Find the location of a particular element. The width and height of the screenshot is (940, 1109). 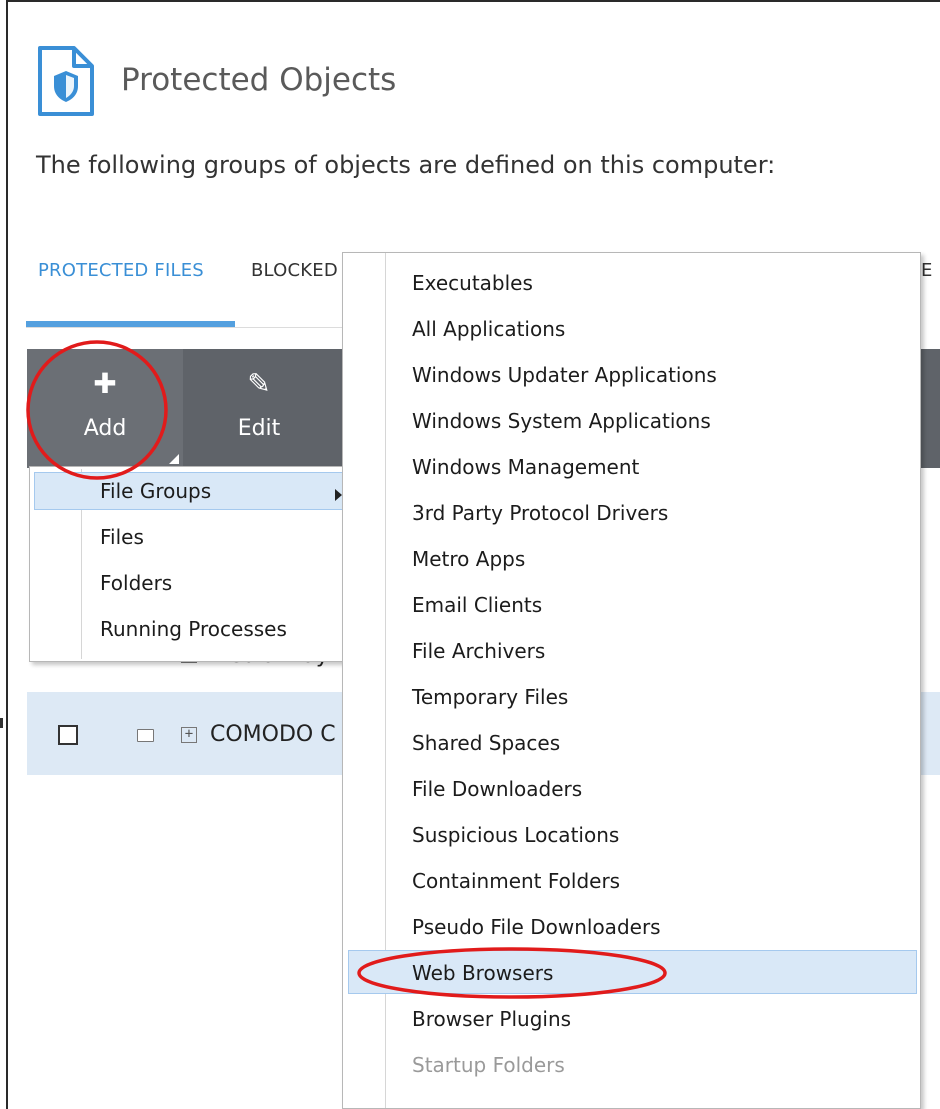

tab-protected-files: PROTECTED FILES is located at coordinates (121, 270).